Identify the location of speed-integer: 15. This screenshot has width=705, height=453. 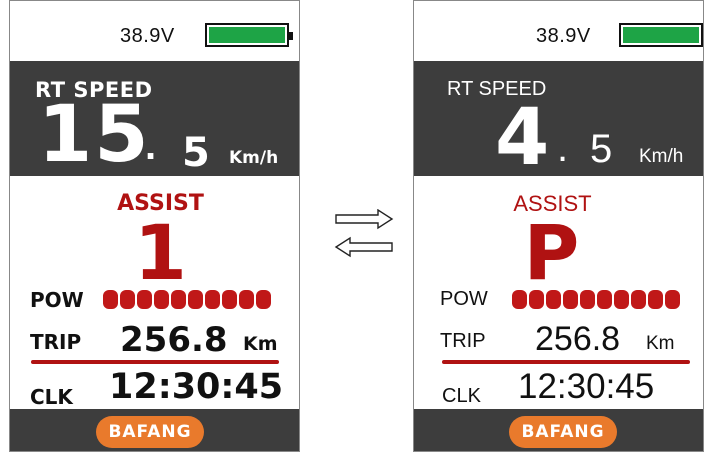
(94, 135).